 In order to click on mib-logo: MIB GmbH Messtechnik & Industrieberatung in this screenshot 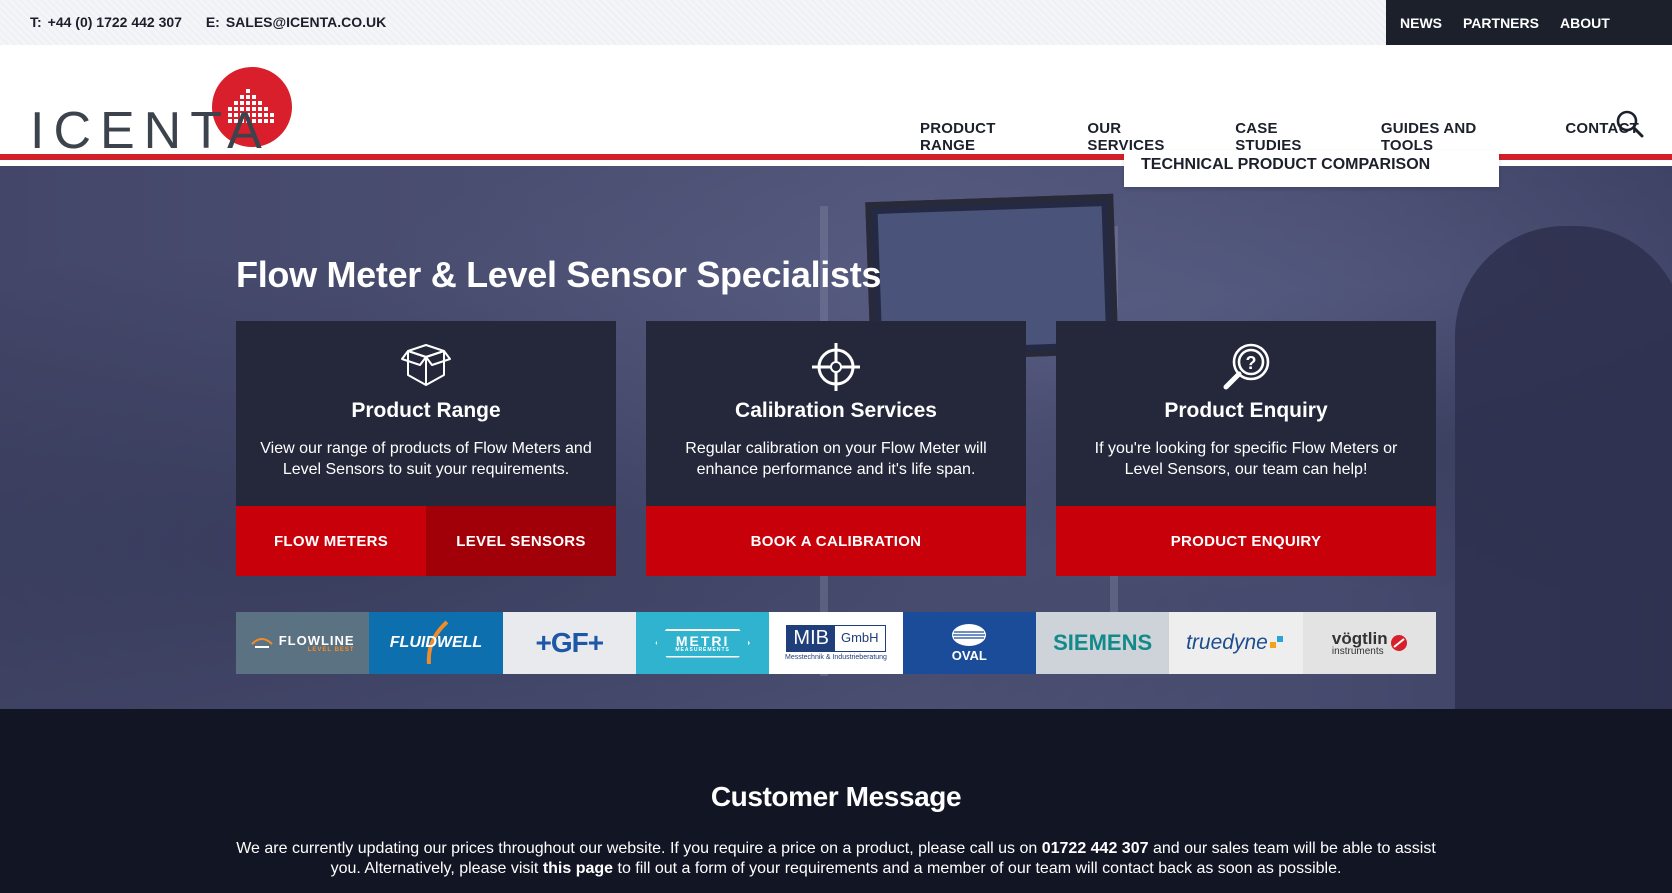, I will do `click(836, 643)`.